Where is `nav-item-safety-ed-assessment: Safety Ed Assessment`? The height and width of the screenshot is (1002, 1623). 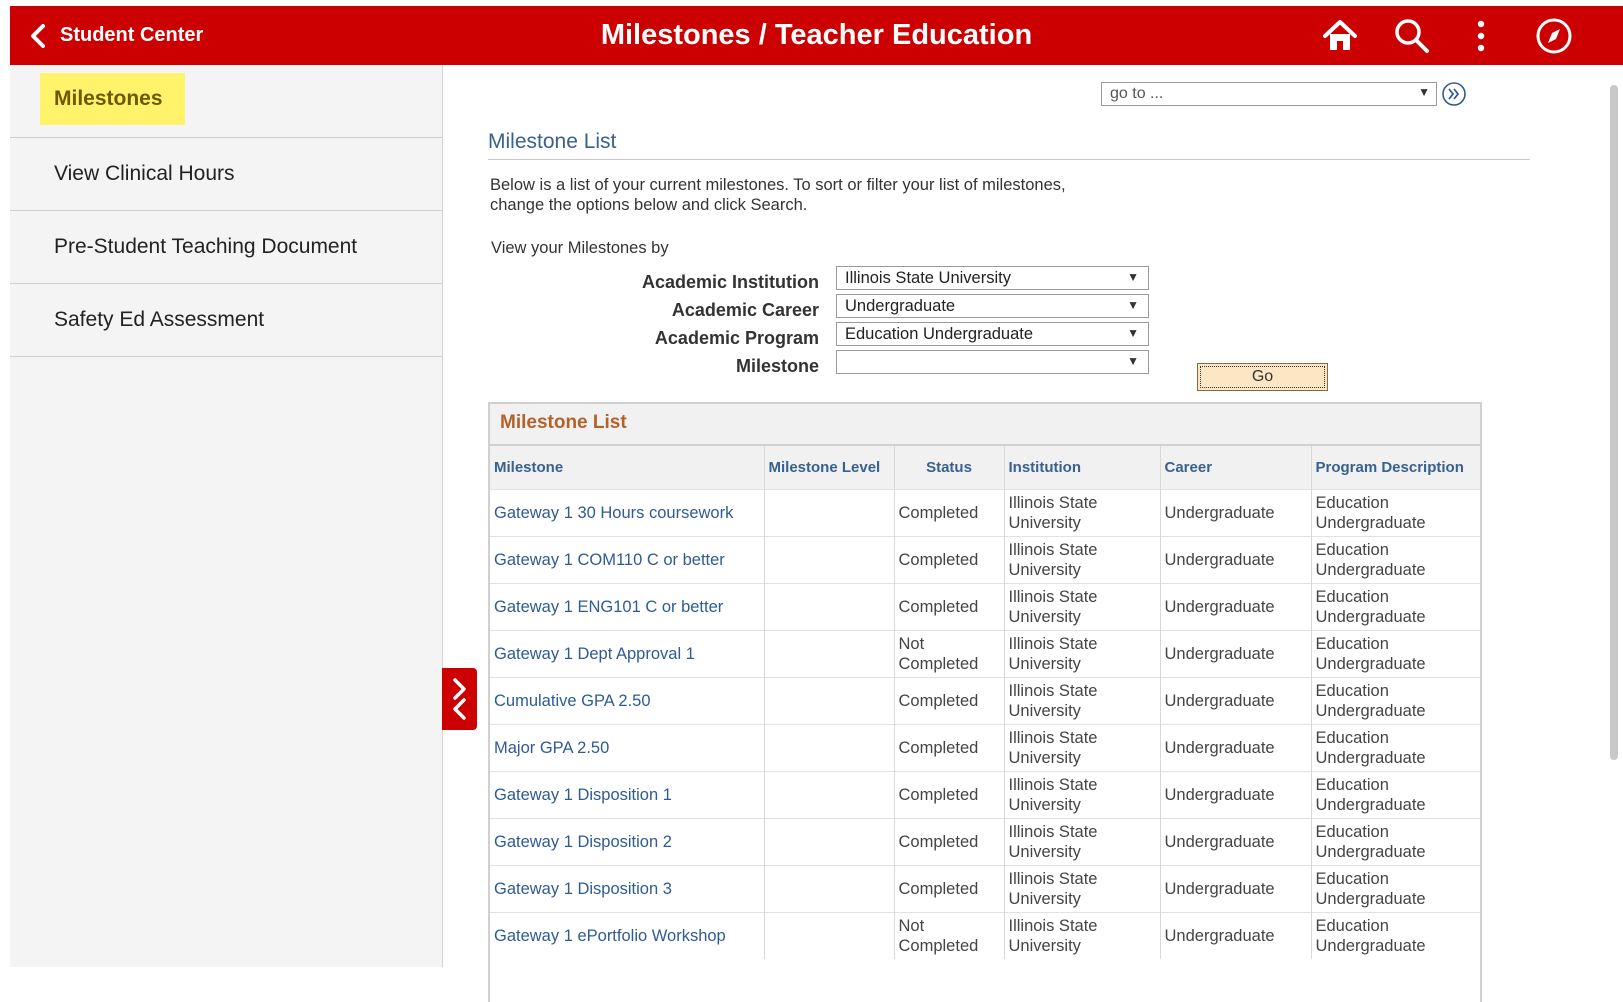
nav-item-safety-ed-assessment: Safety Ed Assessment is located at coordinates (226, 320).